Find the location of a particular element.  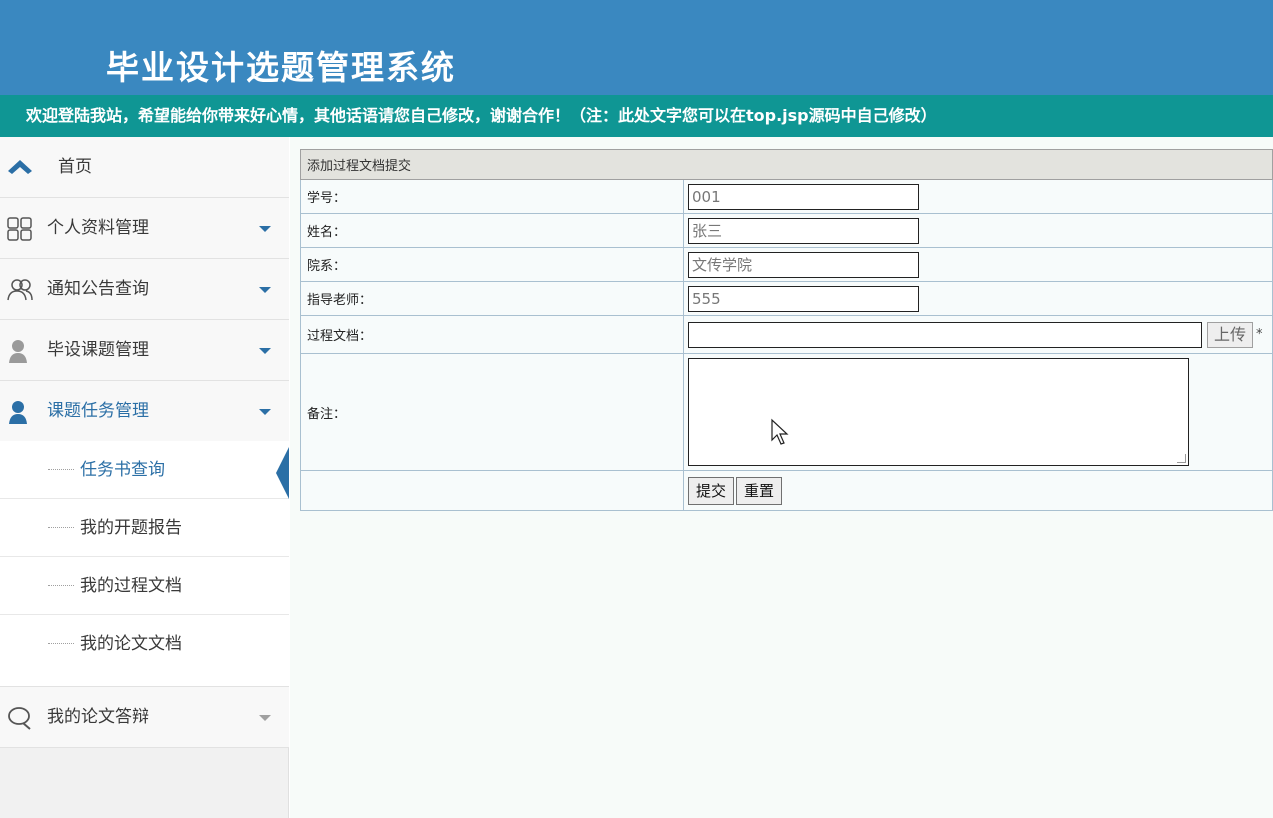

submenu-item-proposal: 我的开题报告 is located at coordinates (144, 528).